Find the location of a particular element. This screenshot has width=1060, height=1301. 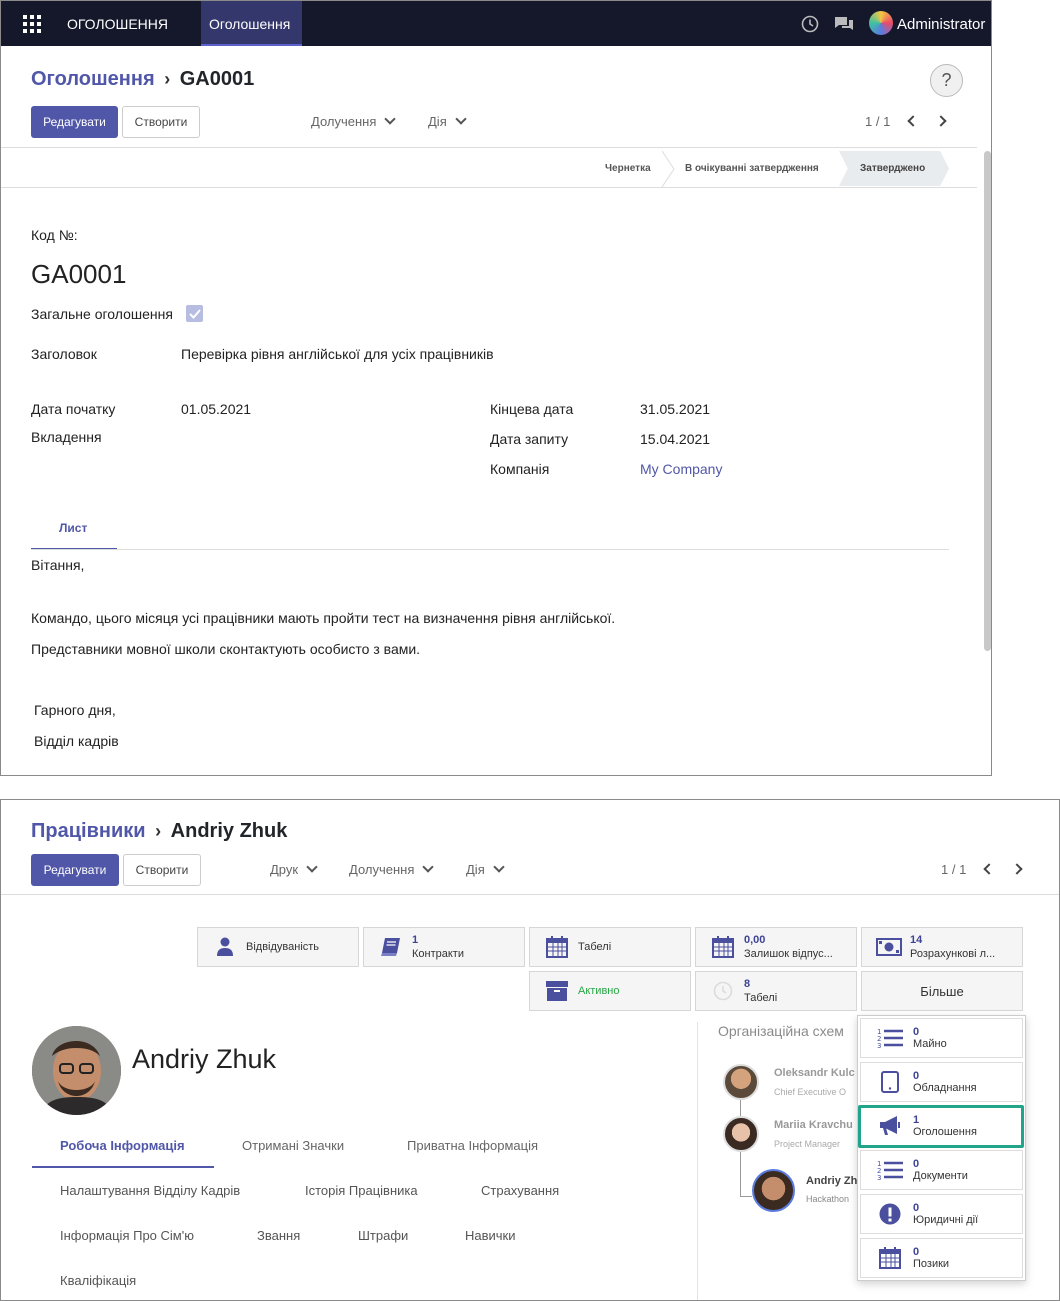

more-button: Більше is located at coordinates (942, 991).